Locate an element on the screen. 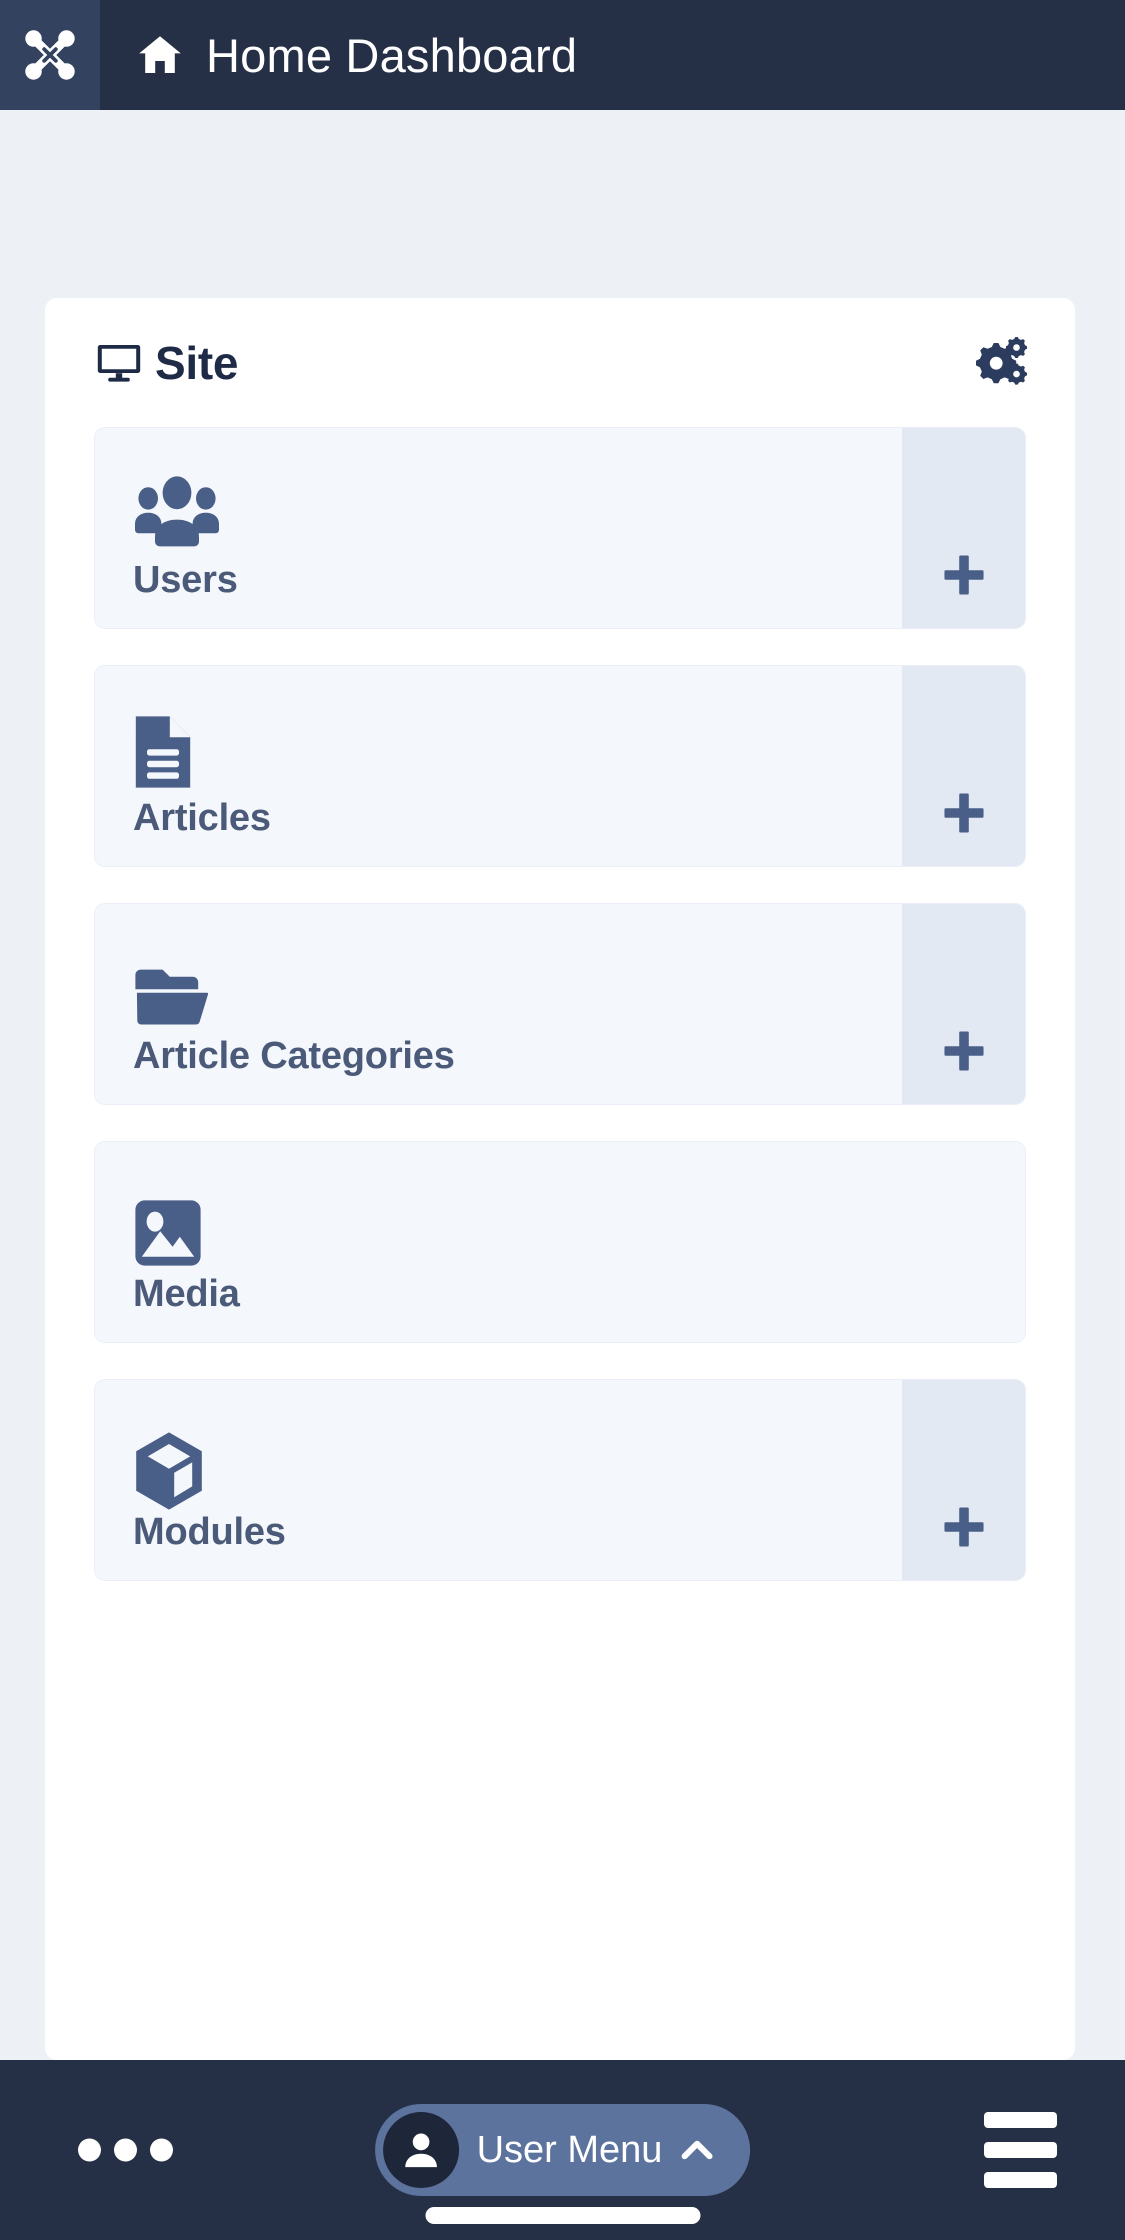  page-title: Home Dashboard is located at coordinates (392, 55).